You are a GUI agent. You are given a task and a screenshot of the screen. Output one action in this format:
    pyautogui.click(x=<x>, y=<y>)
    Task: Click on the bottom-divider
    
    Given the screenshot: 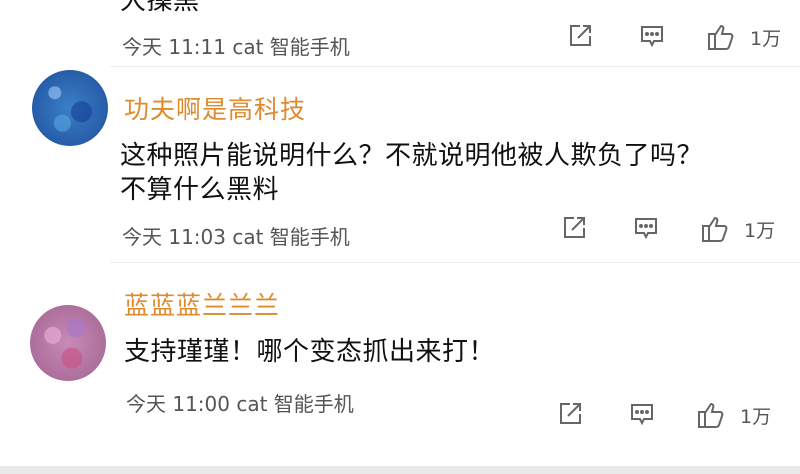 What is the action you would take?
    pyautogui.click(x=400, y=470)
    